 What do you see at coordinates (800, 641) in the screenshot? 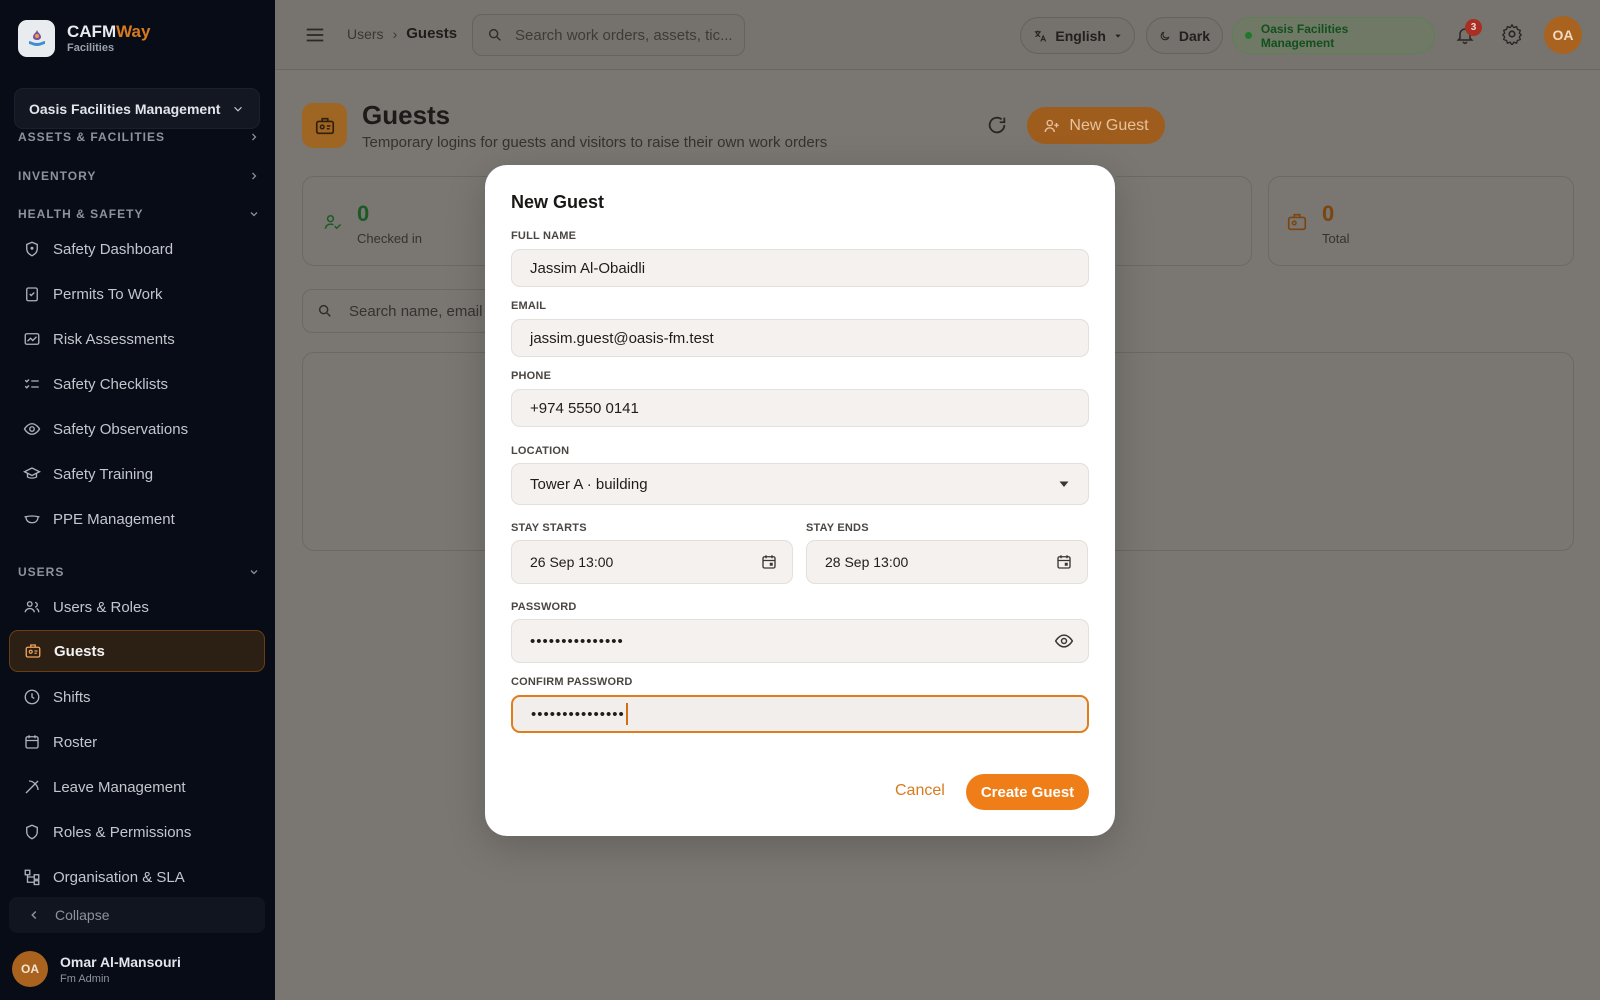
I see `password-field: •••••••••••••••` at bounding box center [800, 641].